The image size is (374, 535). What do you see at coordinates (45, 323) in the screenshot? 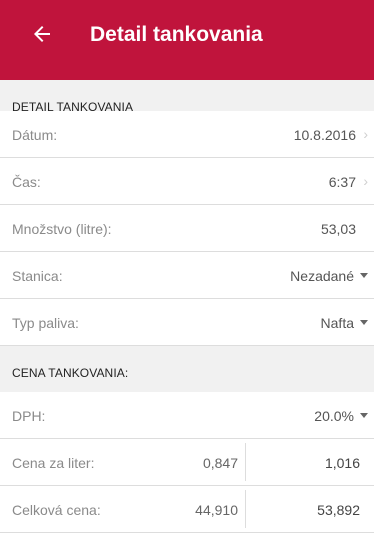
I see `fuel-label: Typ paliva:` at bounding box center [45, 323].